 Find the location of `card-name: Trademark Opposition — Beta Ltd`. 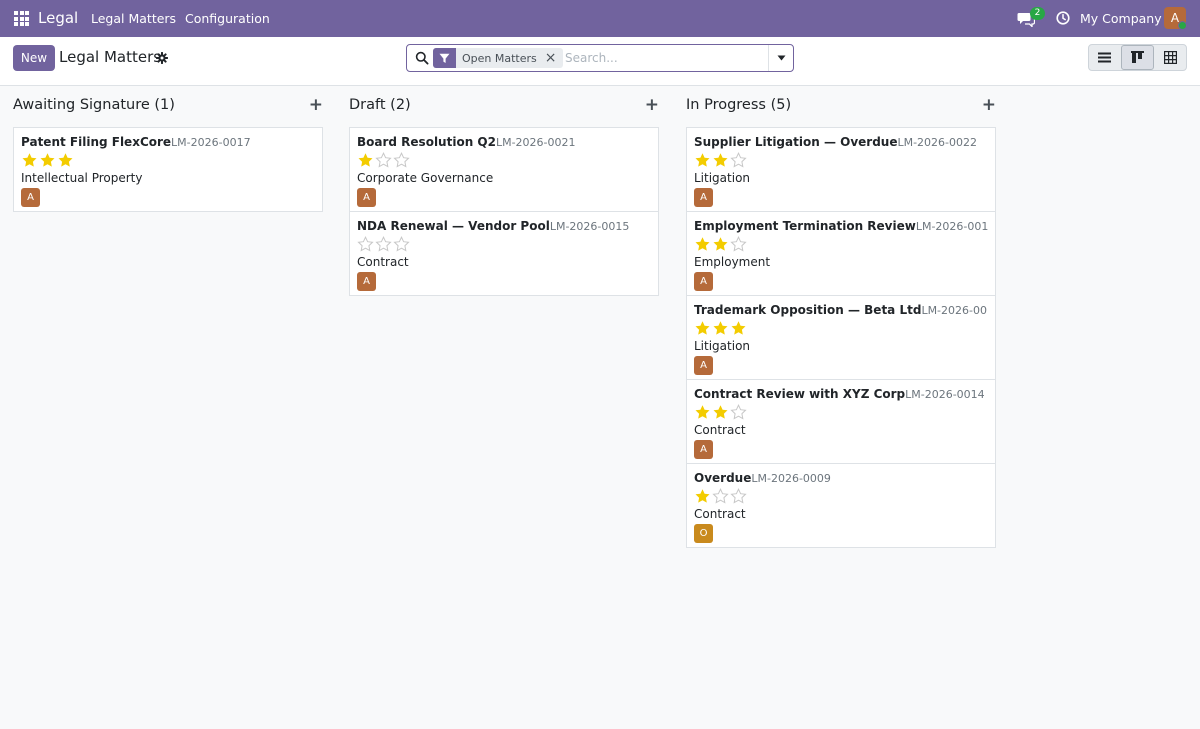

card-name: Trademark Opposition — Beta Ltd is located at coordinates (808, 310).